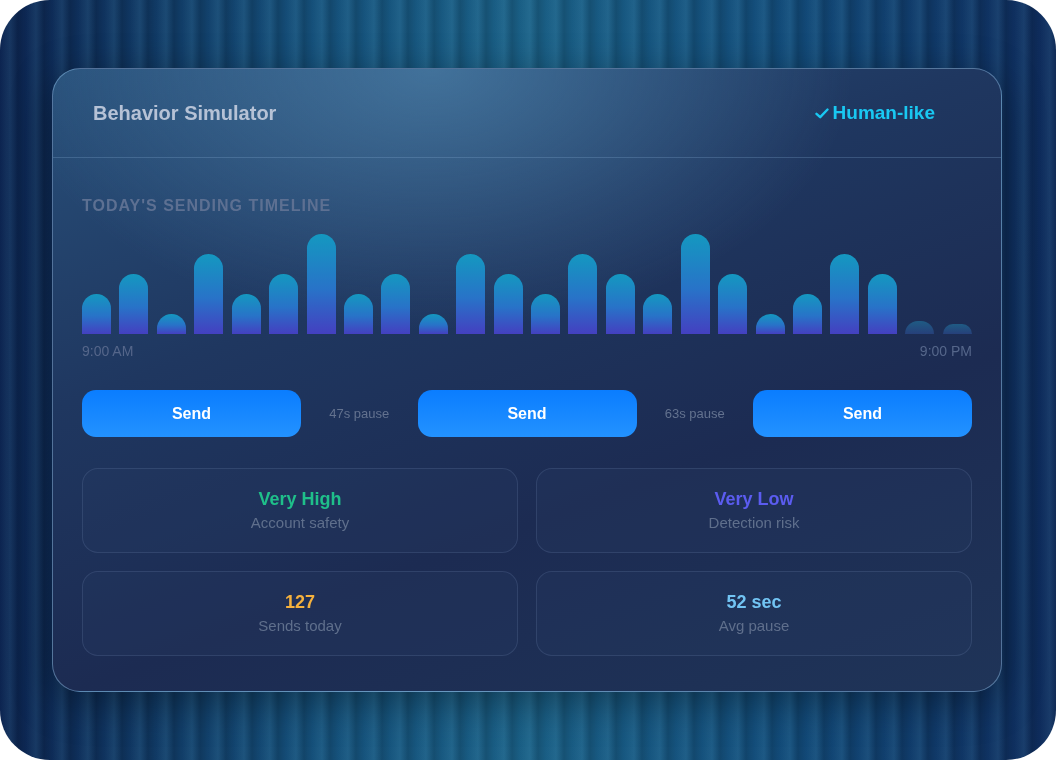 Image resolution: width=1056 pixels, height=760 pixels. I want to click on stat-value: 127, so click(299, 602).